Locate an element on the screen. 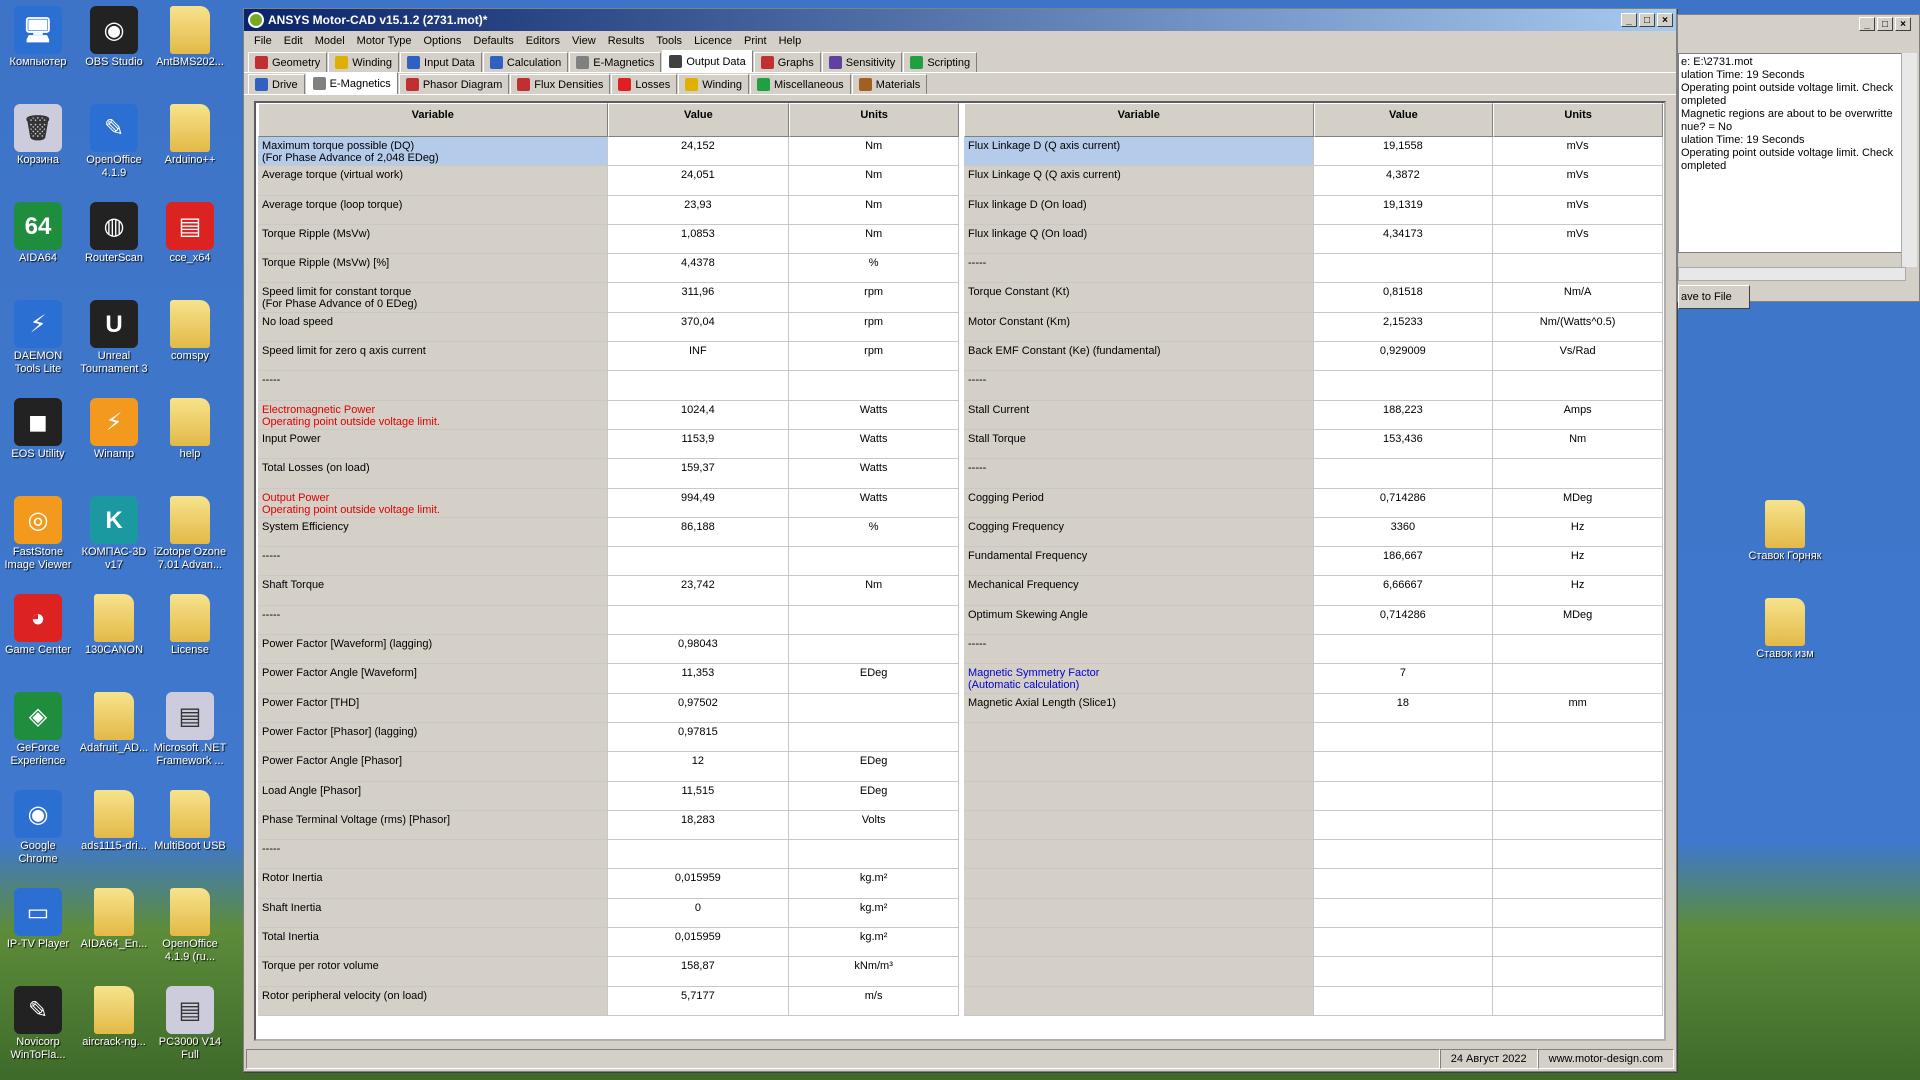  table-row: System Efficiency 86,188% is located at coordinates (609, 532).